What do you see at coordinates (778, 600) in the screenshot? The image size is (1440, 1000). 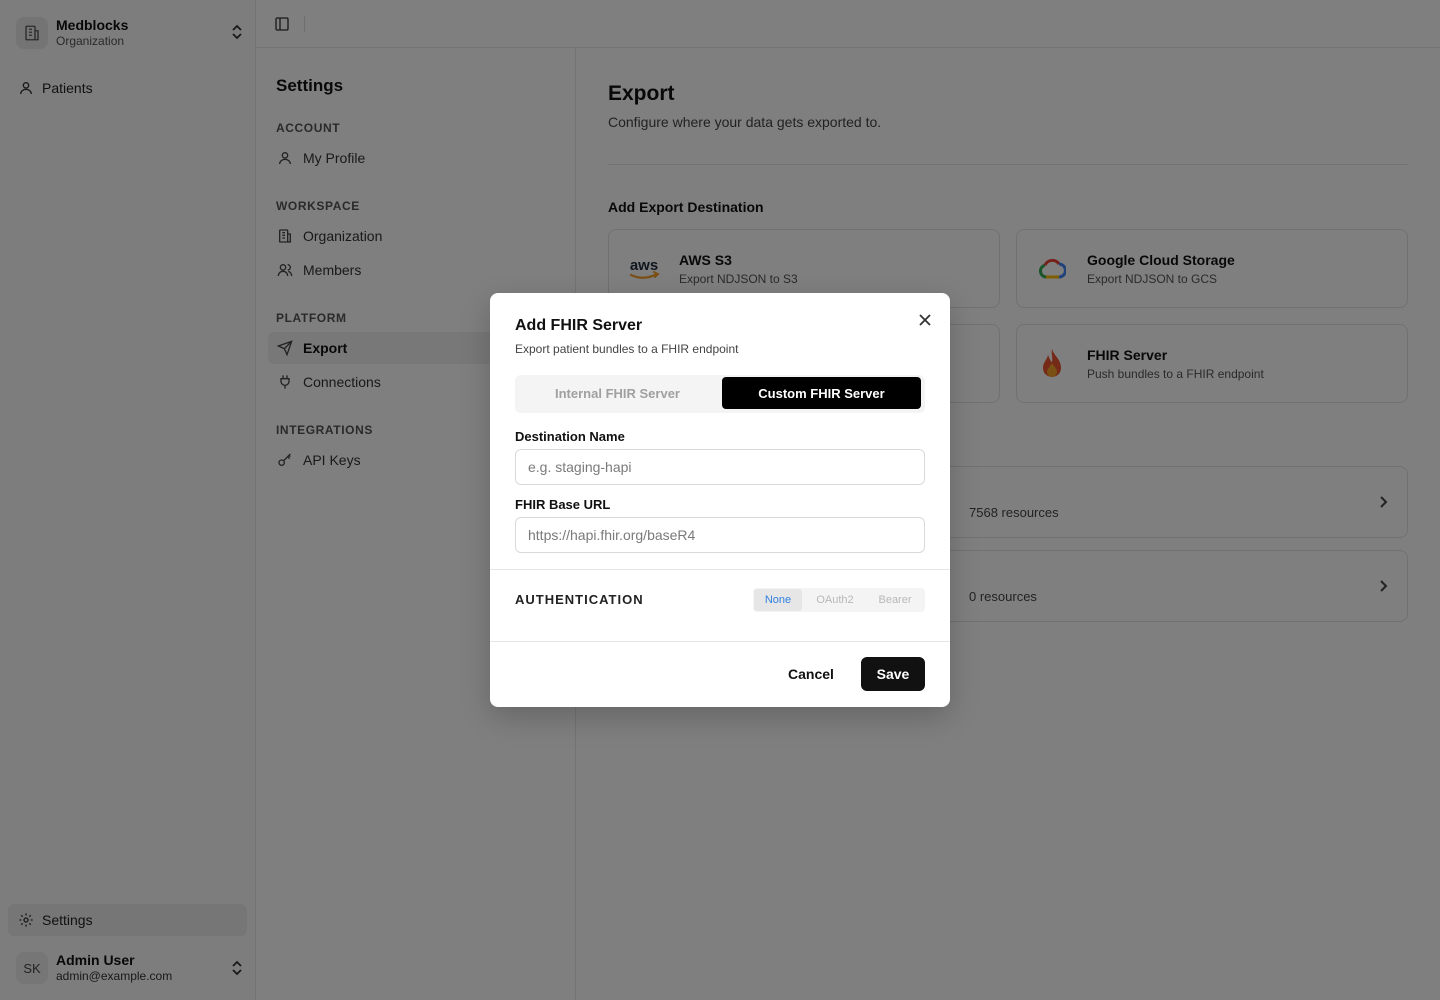 I see `auth-option-none: None` at bounding box center [778, 600].